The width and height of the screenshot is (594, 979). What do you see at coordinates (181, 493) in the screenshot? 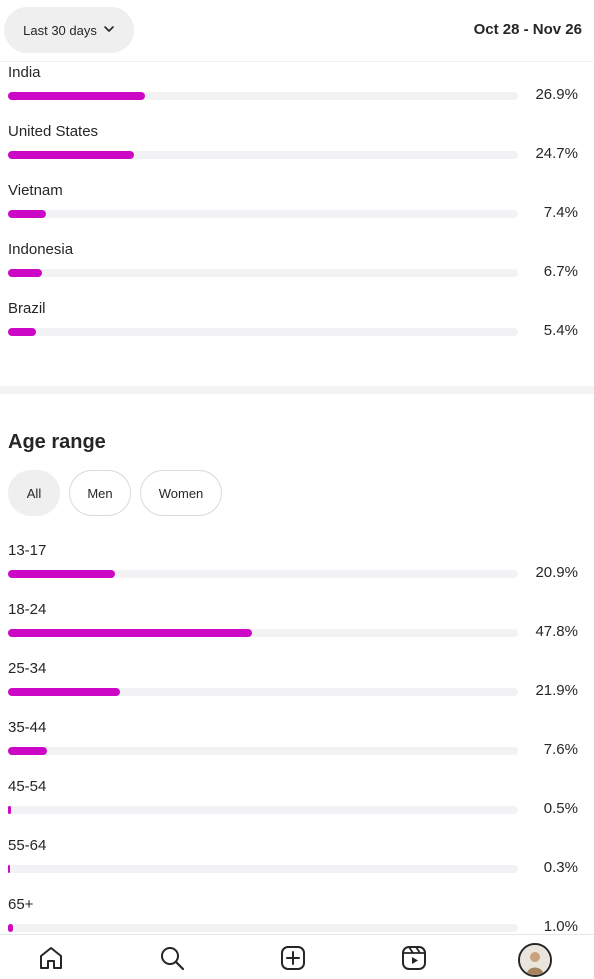
I see `filter-women-button: Women` at bounding box center [181, 493].